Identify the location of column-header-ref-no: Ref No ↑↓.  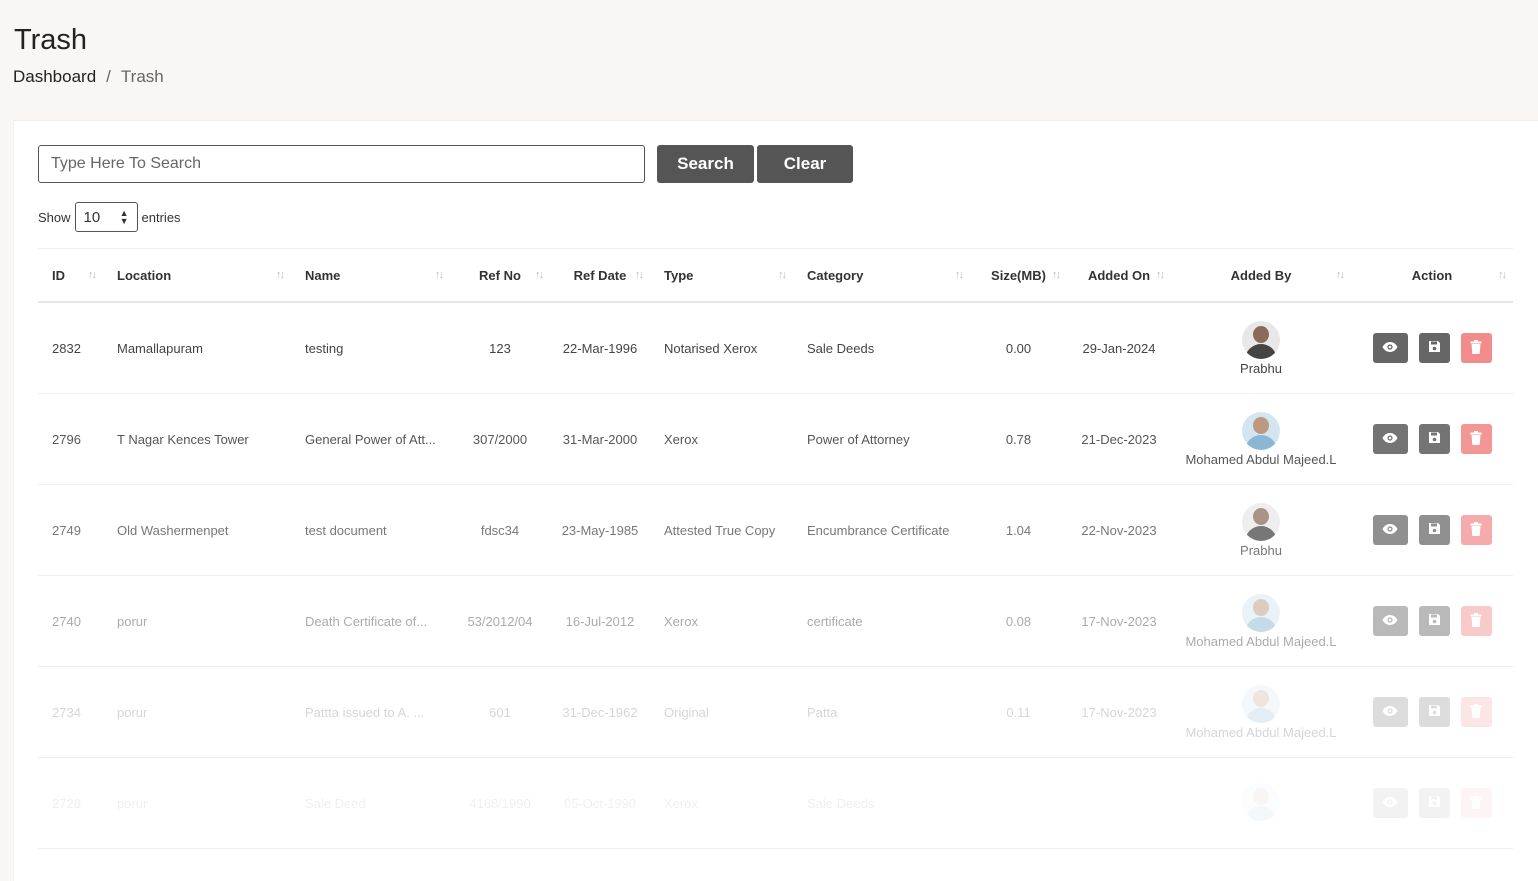
(500, 275).